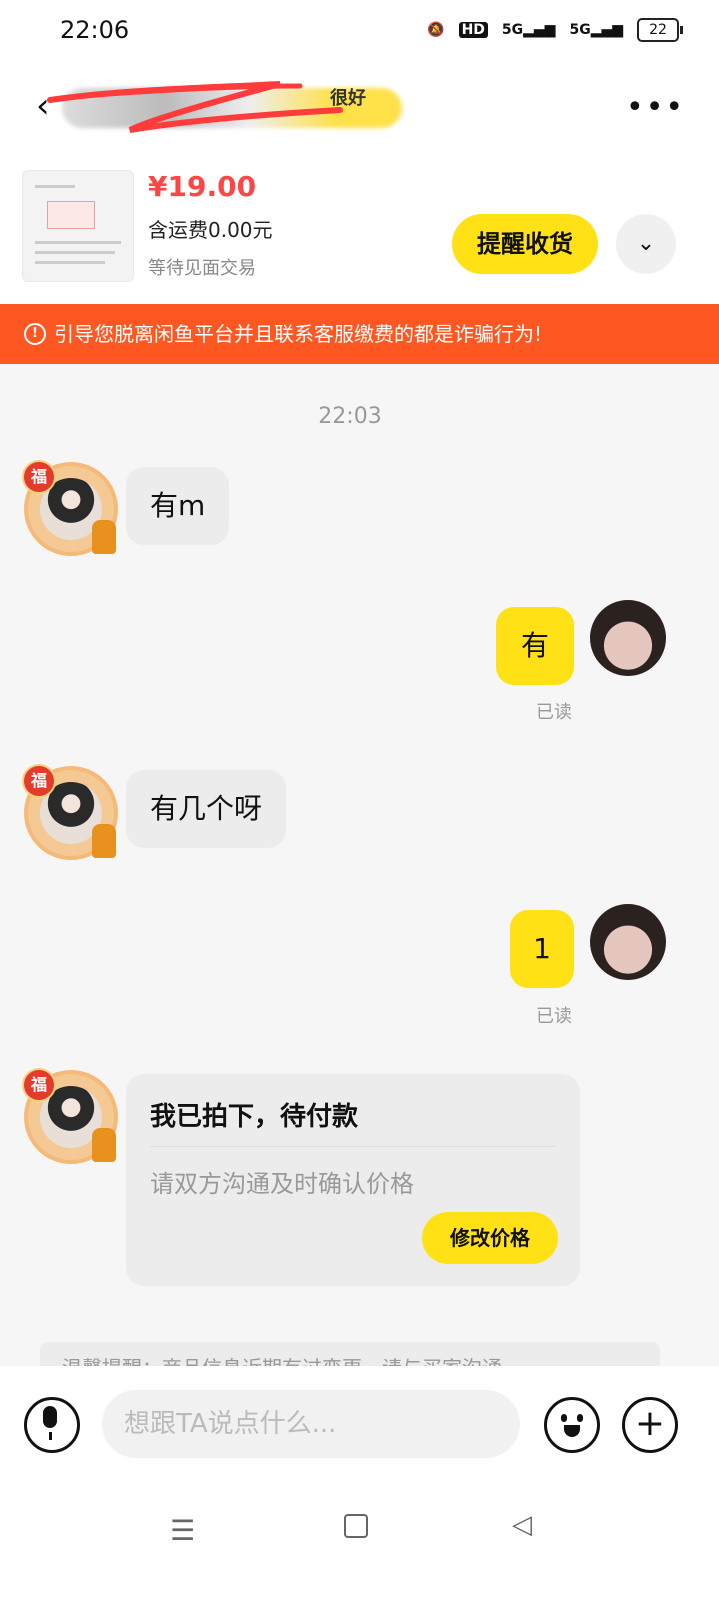 The image size is (719, 1612). What do you see at coordinates (50, 1417) in the screenshot?
I see `microphone-icon-body` at bounding box center [50, 1417].